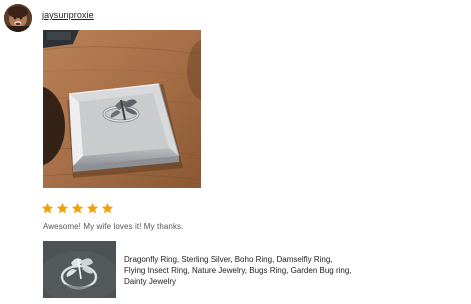 This screenshot has height=304, width=471. I want to click on reviewer-avatar, so click(18, 18).